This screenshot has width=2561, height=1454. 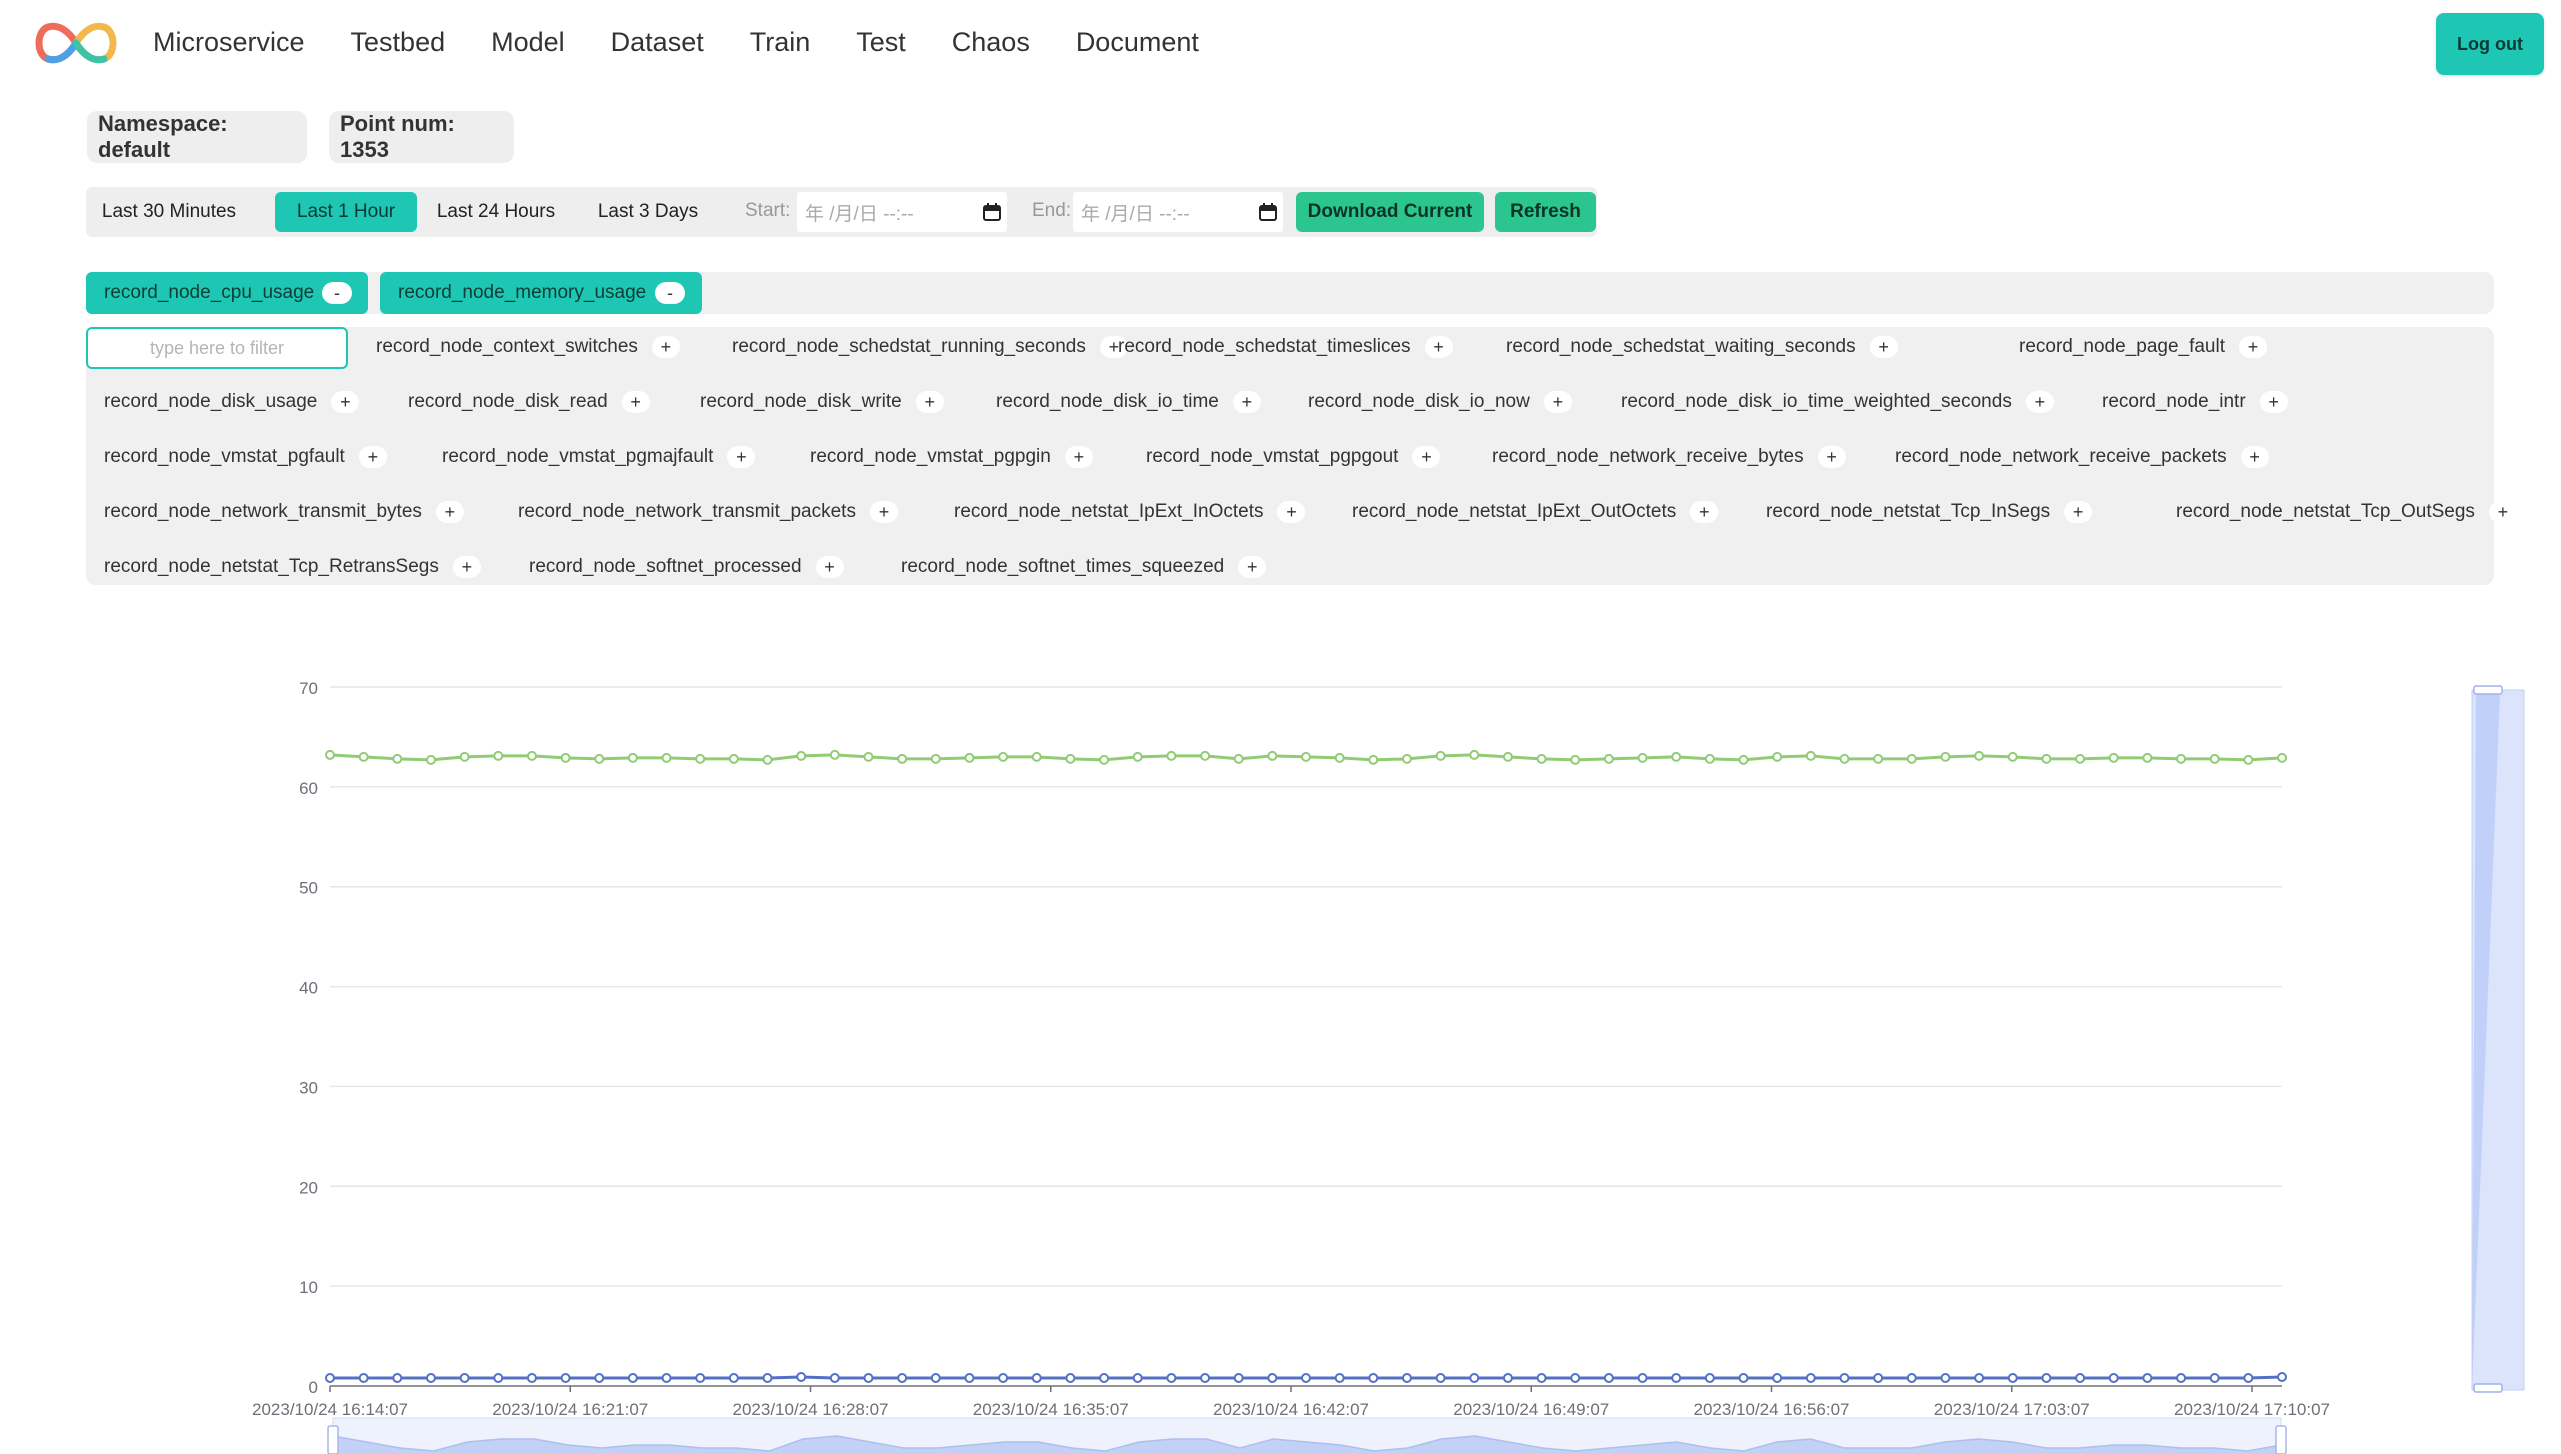 I want to click on range-last-3-days-button: Last 3 Days, so click(x=648, y=212).